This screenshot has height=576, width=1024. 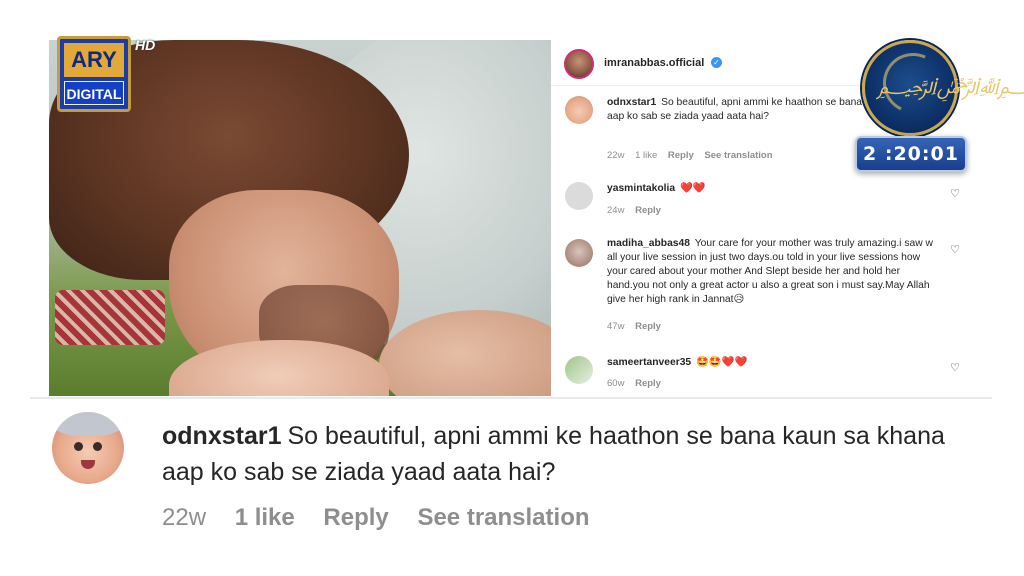 I want to click on ary-digital-logo: ARY DIGITAL, so click(x=94, y=74).